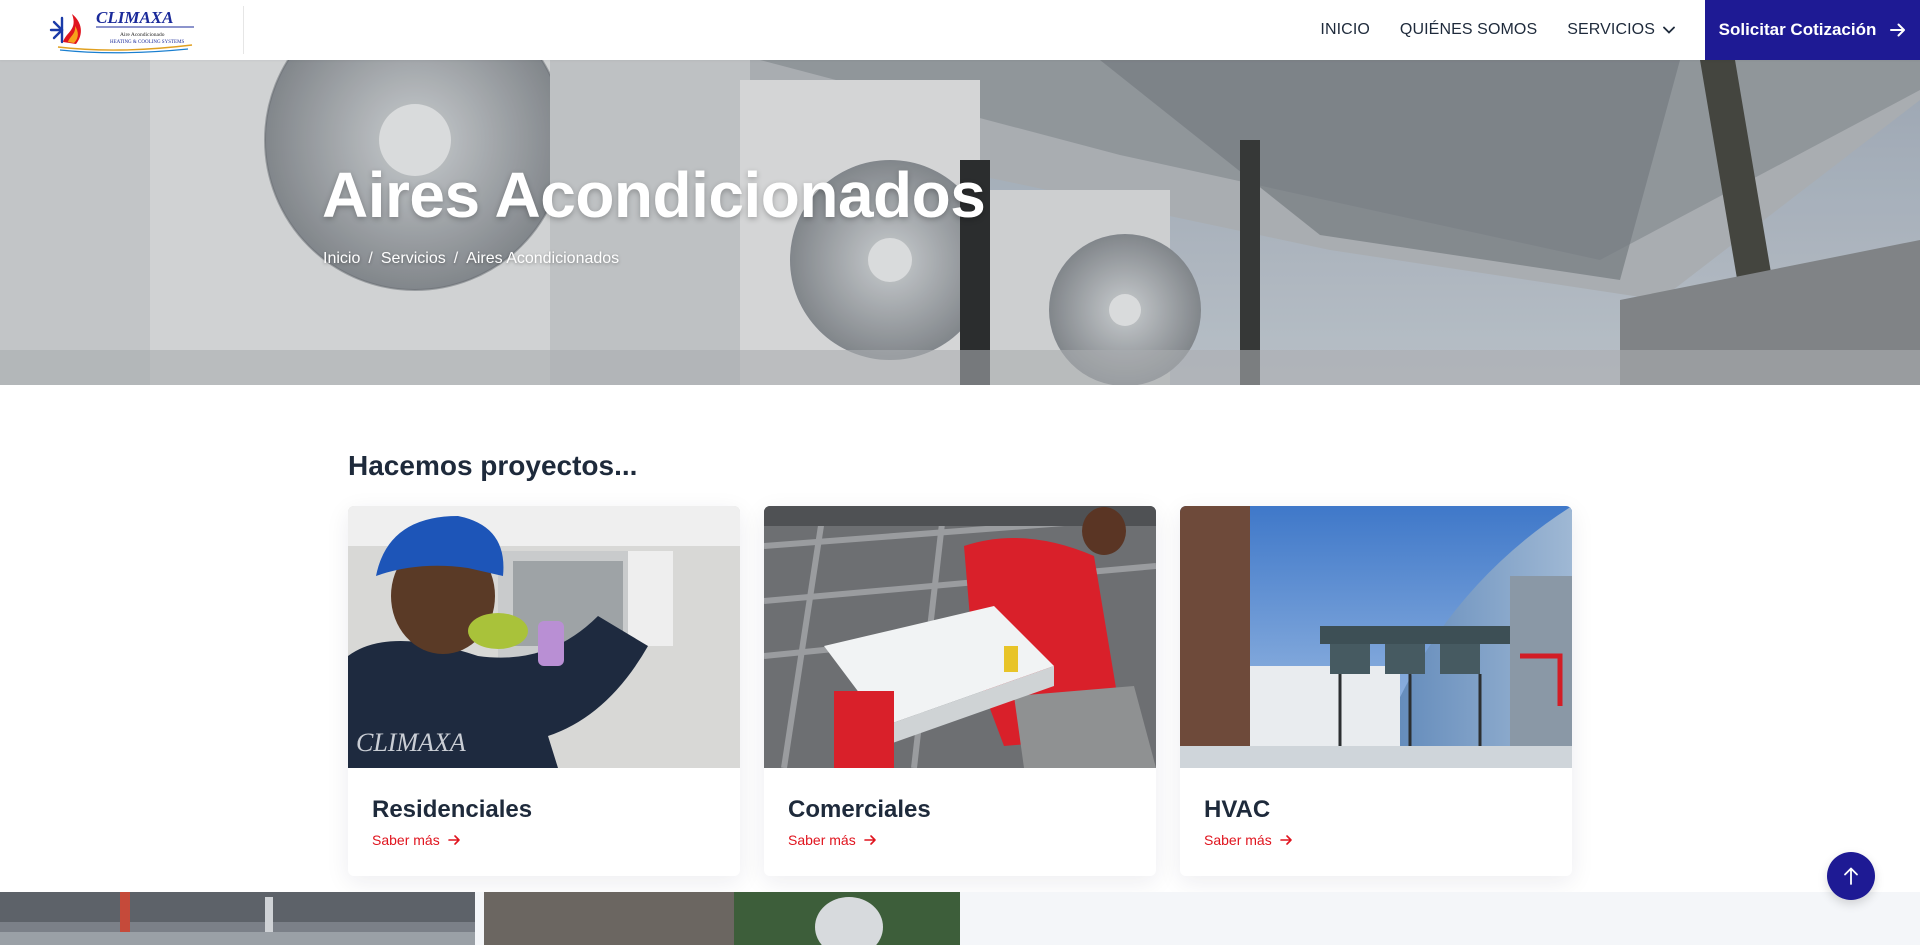  Describe the element at coordinates (722, 918) in the screenshot. I see `gallery-image-worker` at that location.